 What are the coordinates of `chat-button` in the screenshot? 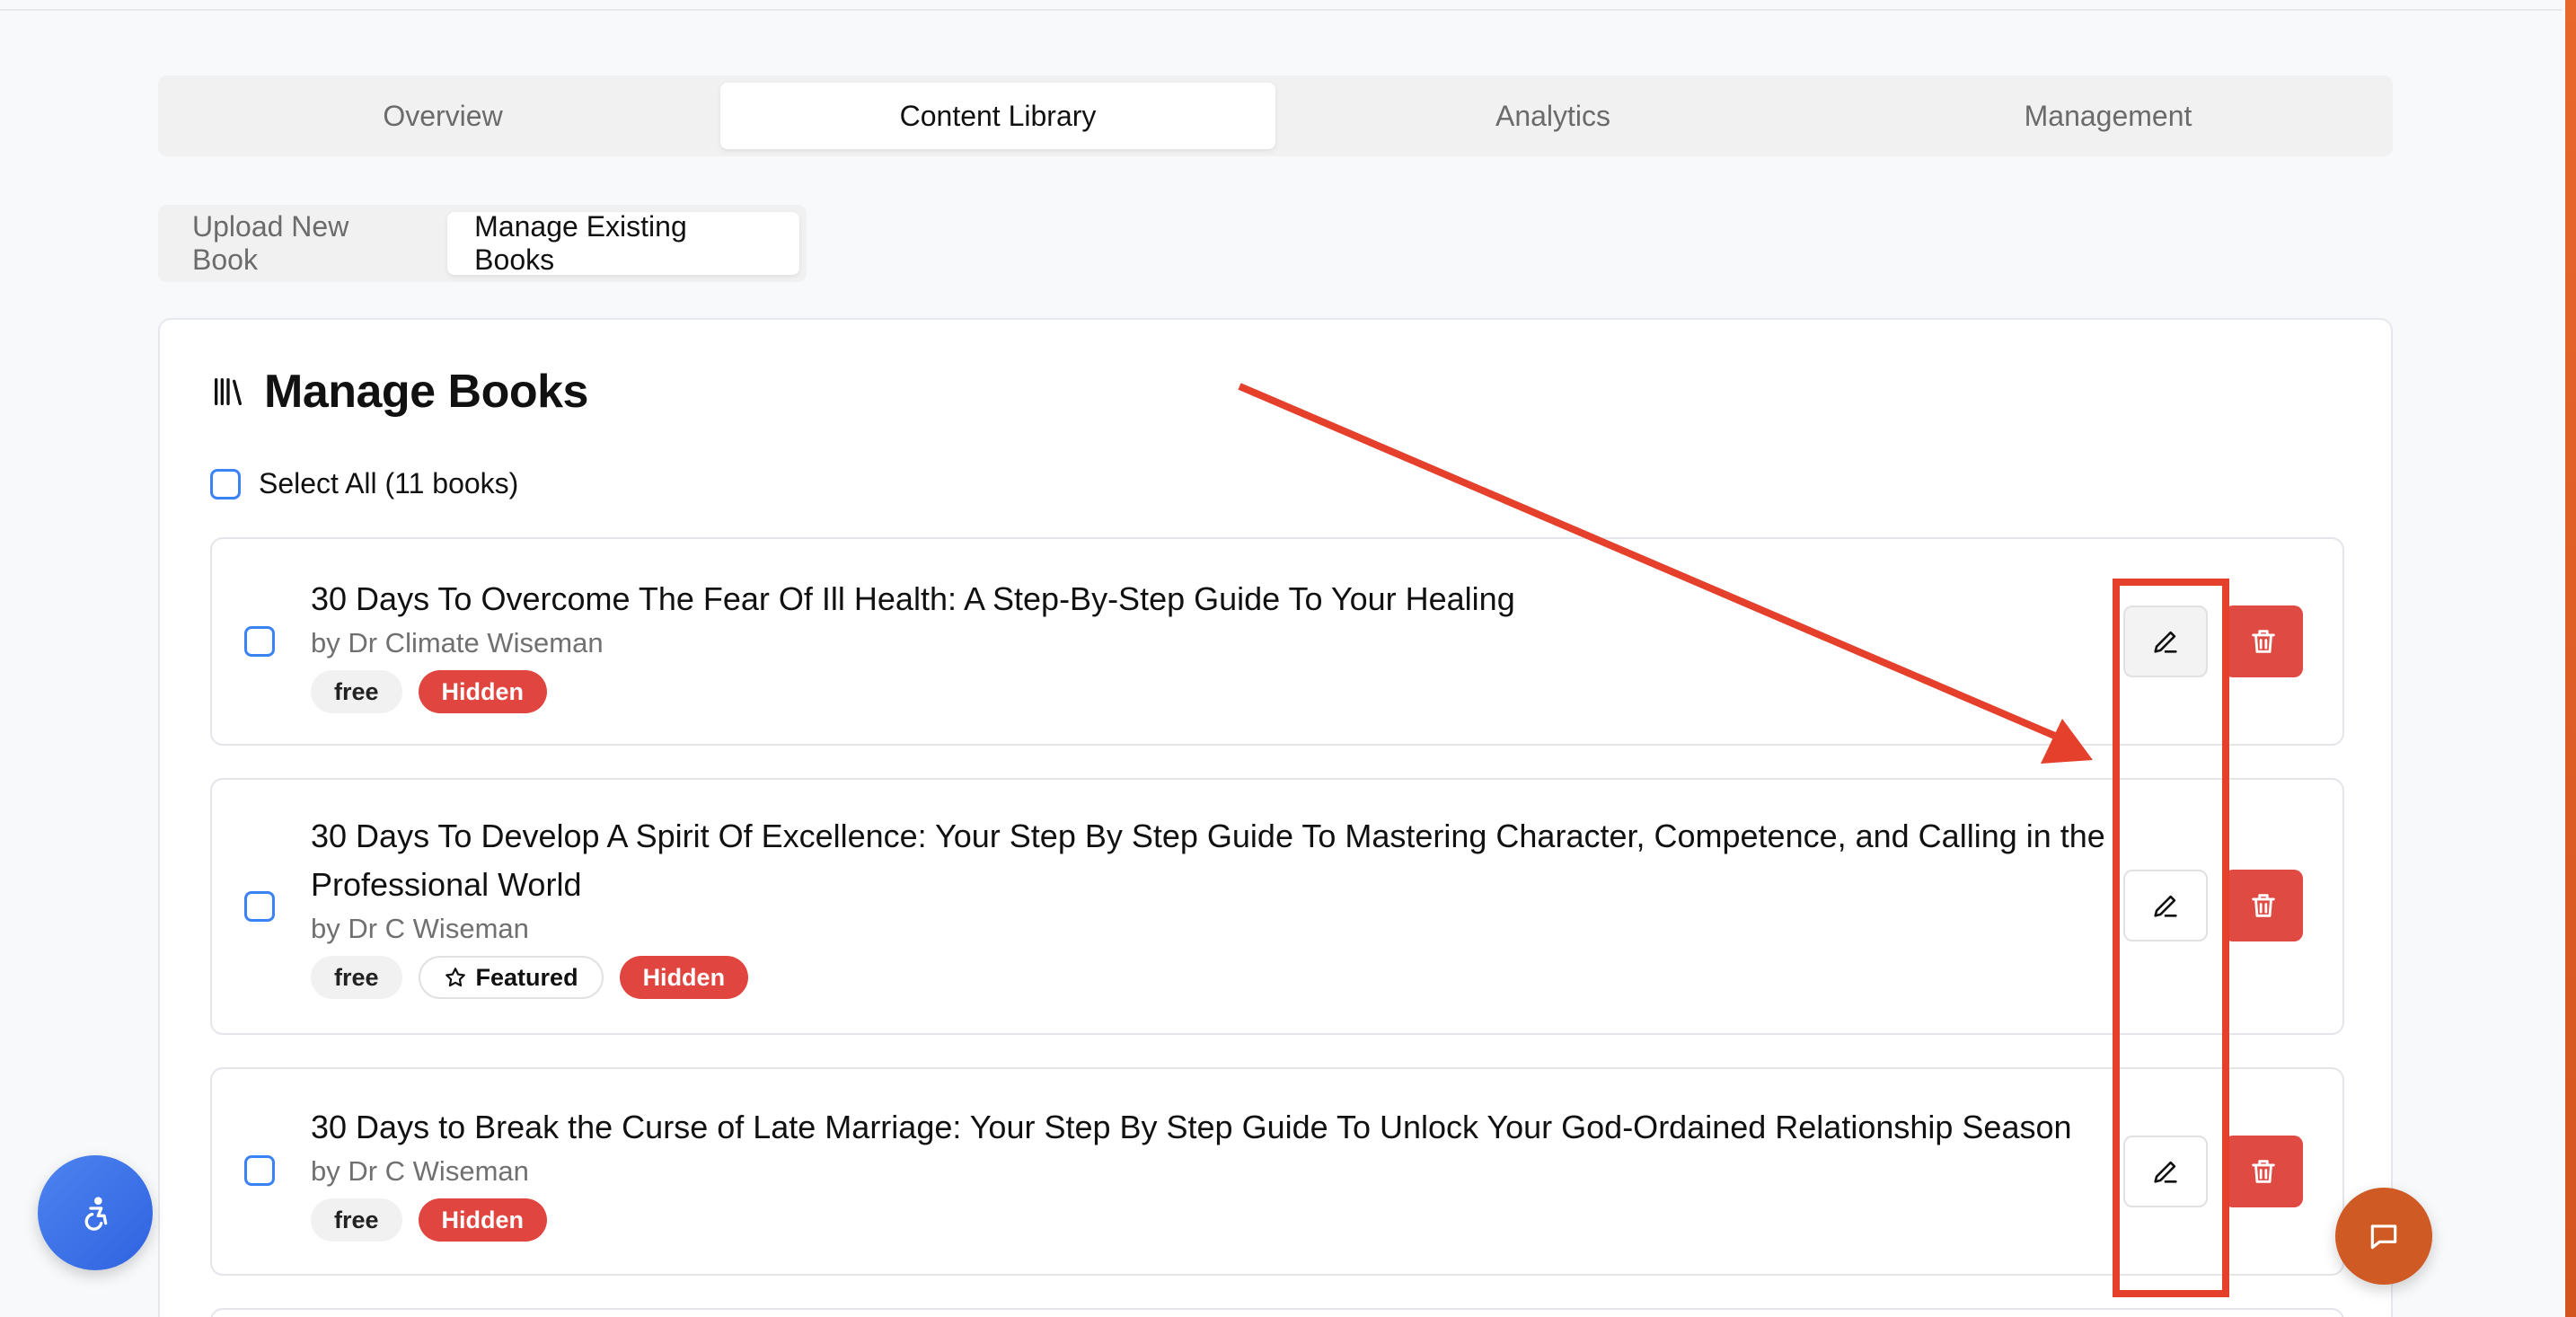 It's located at (2383, 1237).